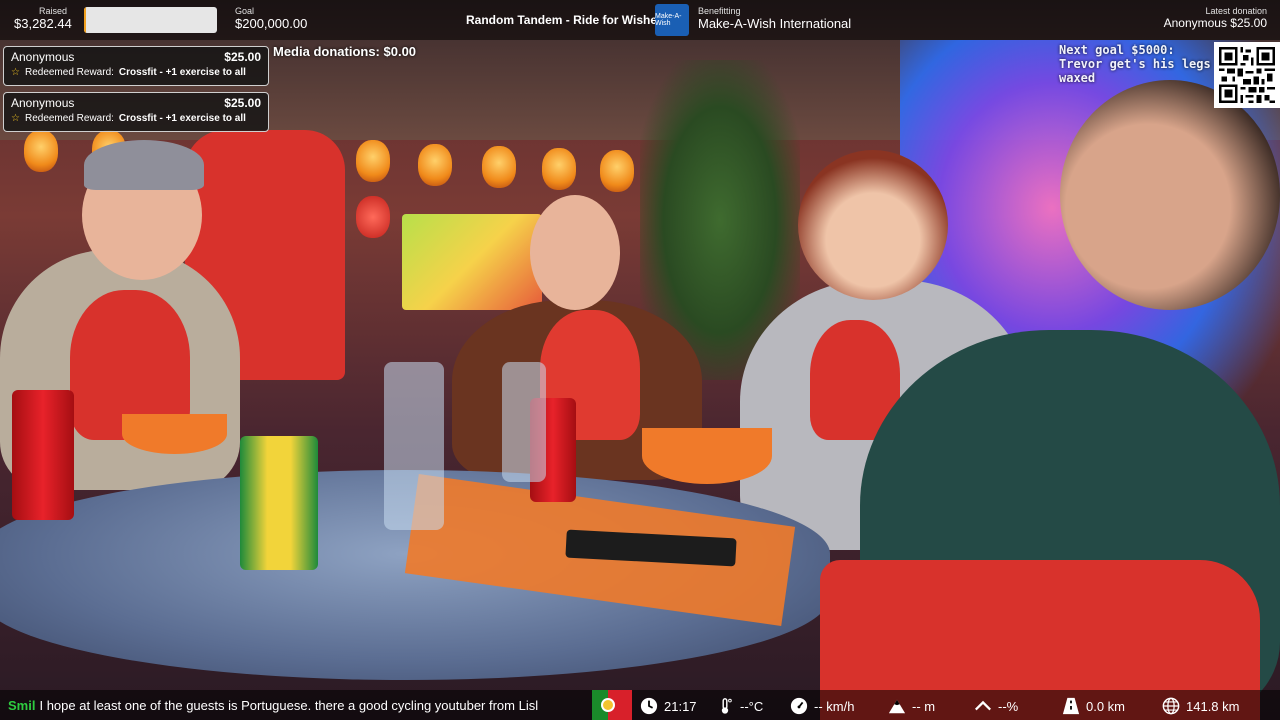  What do you see at coordinates (649, 706) in the screenshot?
I see `clock-icon` at bounding box center [649, 706].